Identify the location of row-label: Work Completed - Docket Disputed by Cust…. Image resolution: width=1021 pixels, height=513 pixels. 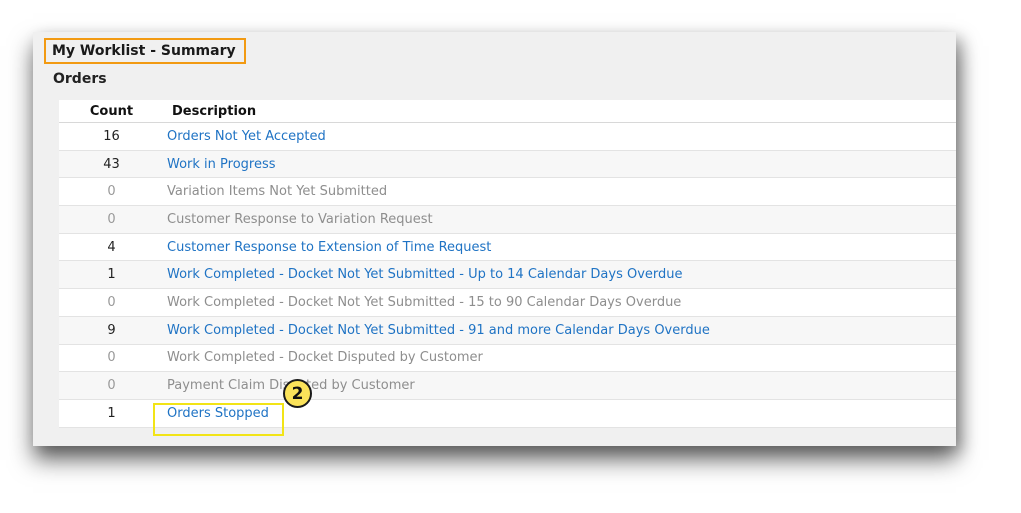
(325, 358).